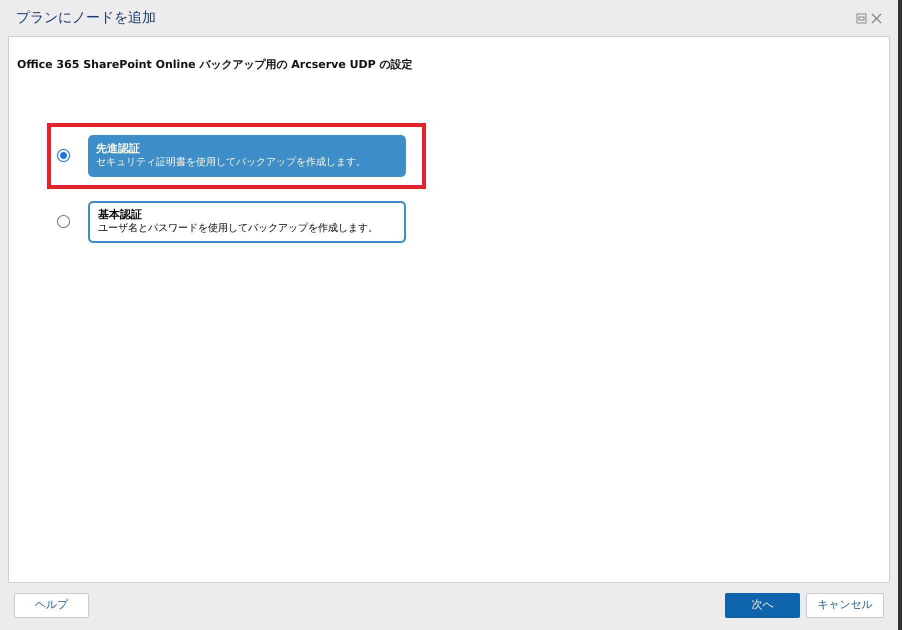  What do you see at coordinates (861, 18) in the screenshot?
I see `restore-icon` at bounding box center [861, 18].